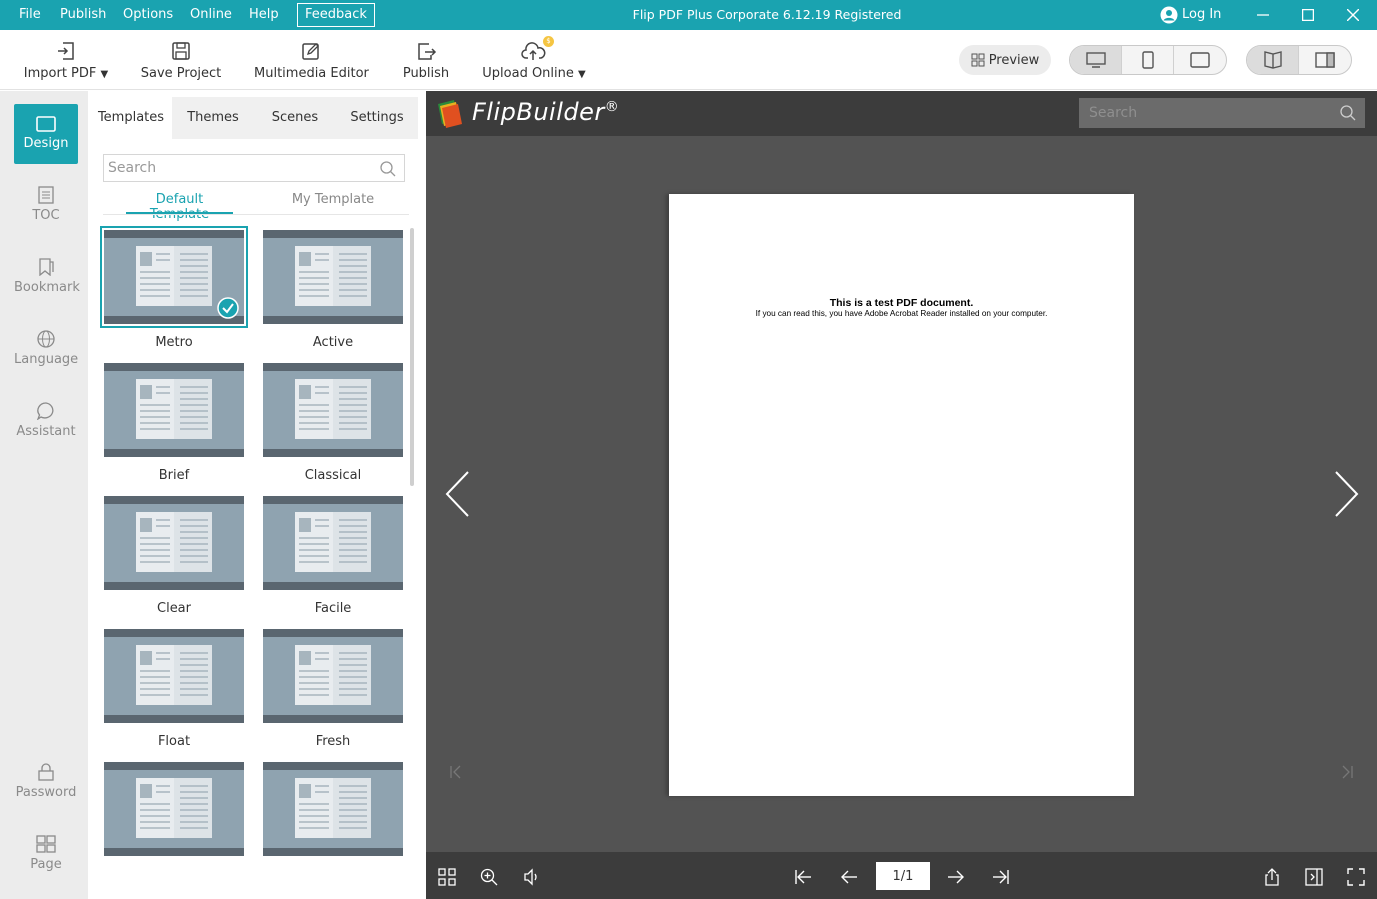 This screenshot has height=899, width=1377. I want to click on template-name: Fresh, so click(333, 741).